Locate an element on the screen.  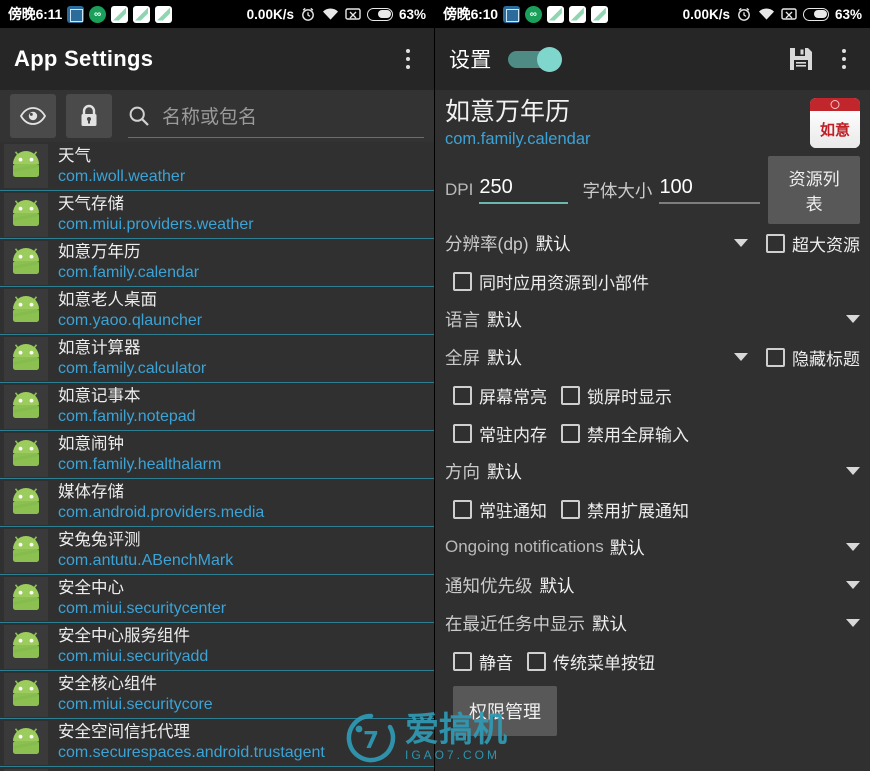
huge-resource-checkbox-item: 超大资源 is located at coordinates (813, 243).